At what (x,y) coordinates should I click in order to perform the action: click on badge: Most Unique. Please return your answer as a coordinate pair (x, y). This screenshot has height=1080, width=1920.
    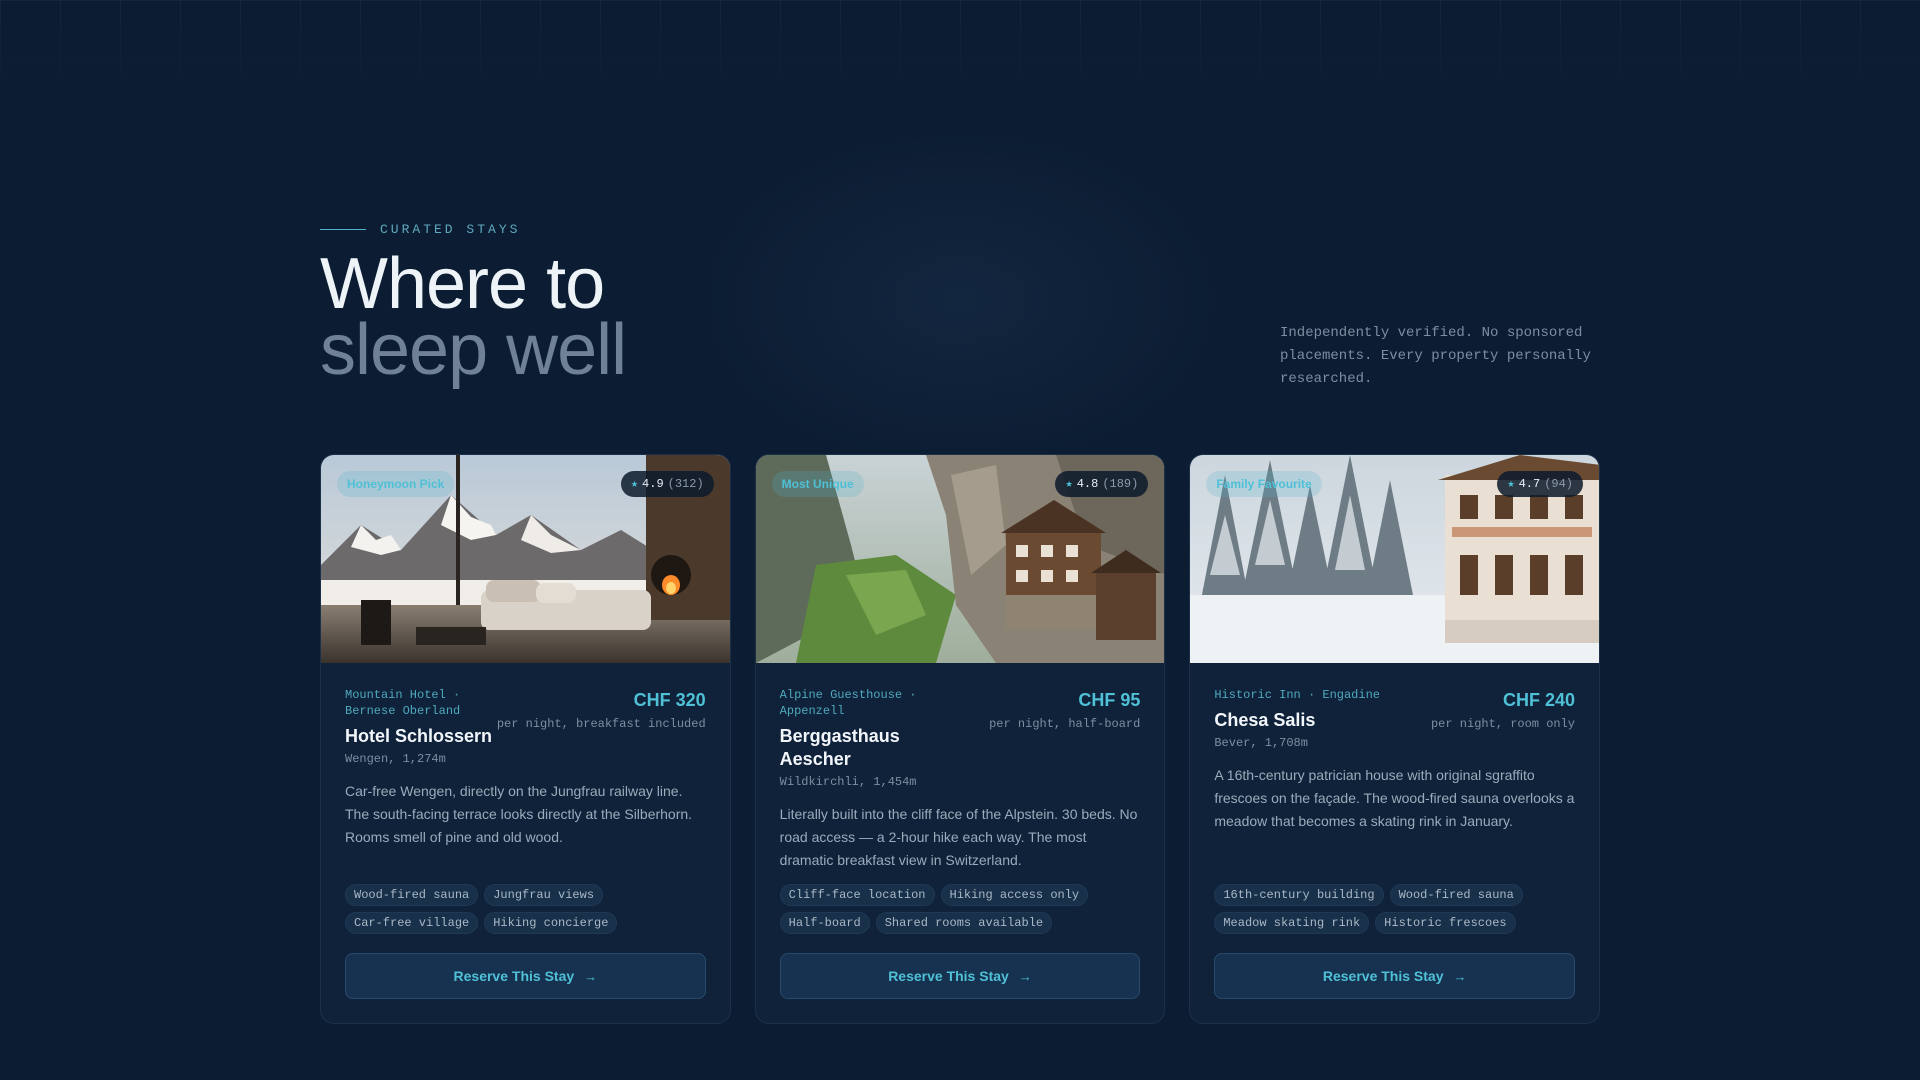
    Looking at the image, I should click on (817, 484).